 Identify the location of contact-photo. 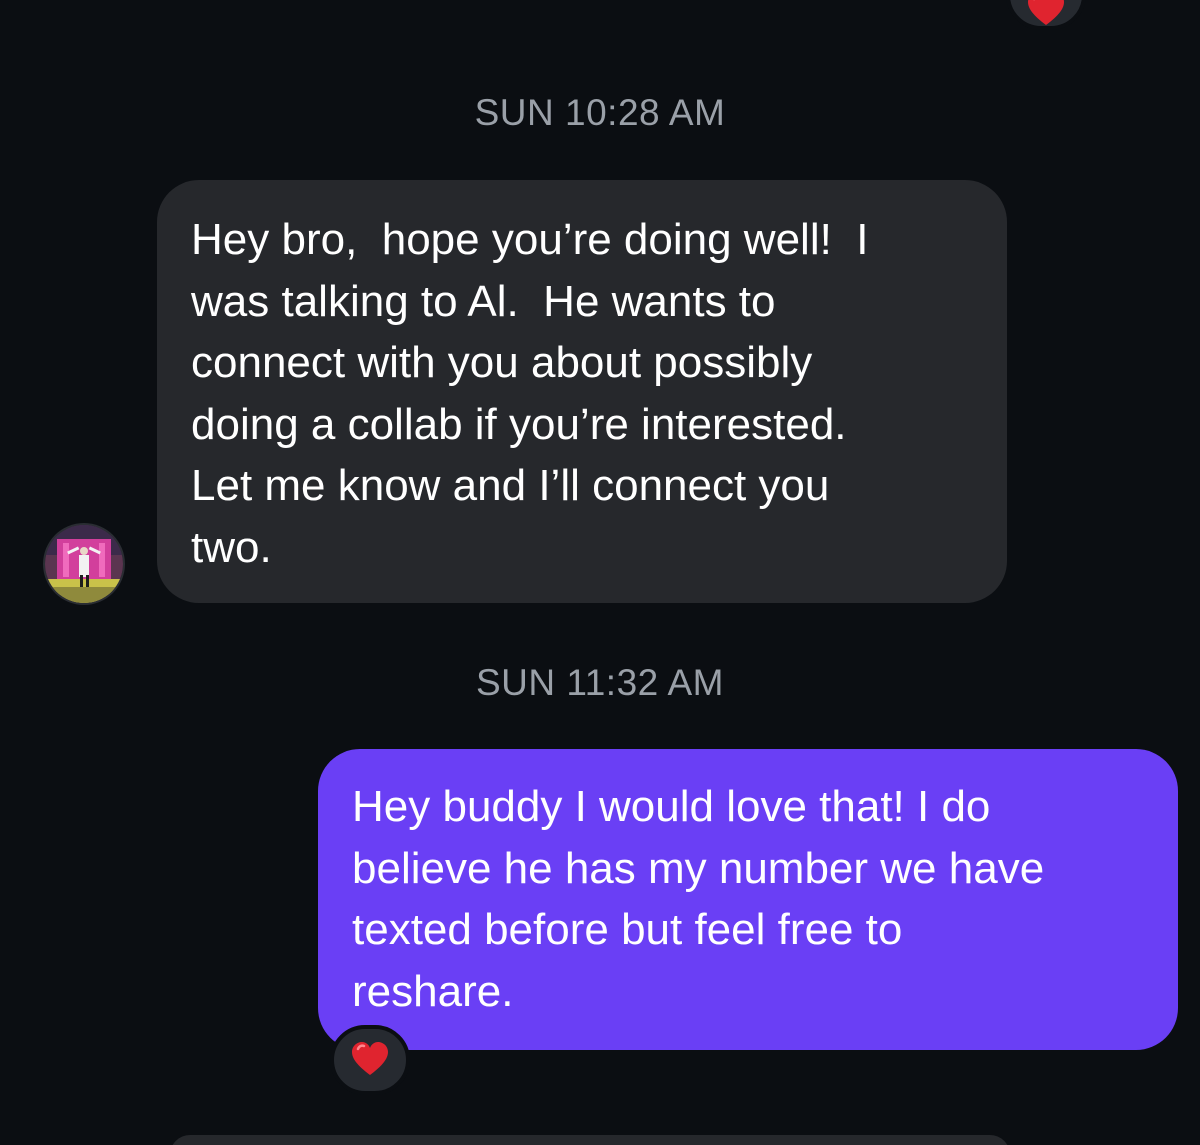
(84, 564).